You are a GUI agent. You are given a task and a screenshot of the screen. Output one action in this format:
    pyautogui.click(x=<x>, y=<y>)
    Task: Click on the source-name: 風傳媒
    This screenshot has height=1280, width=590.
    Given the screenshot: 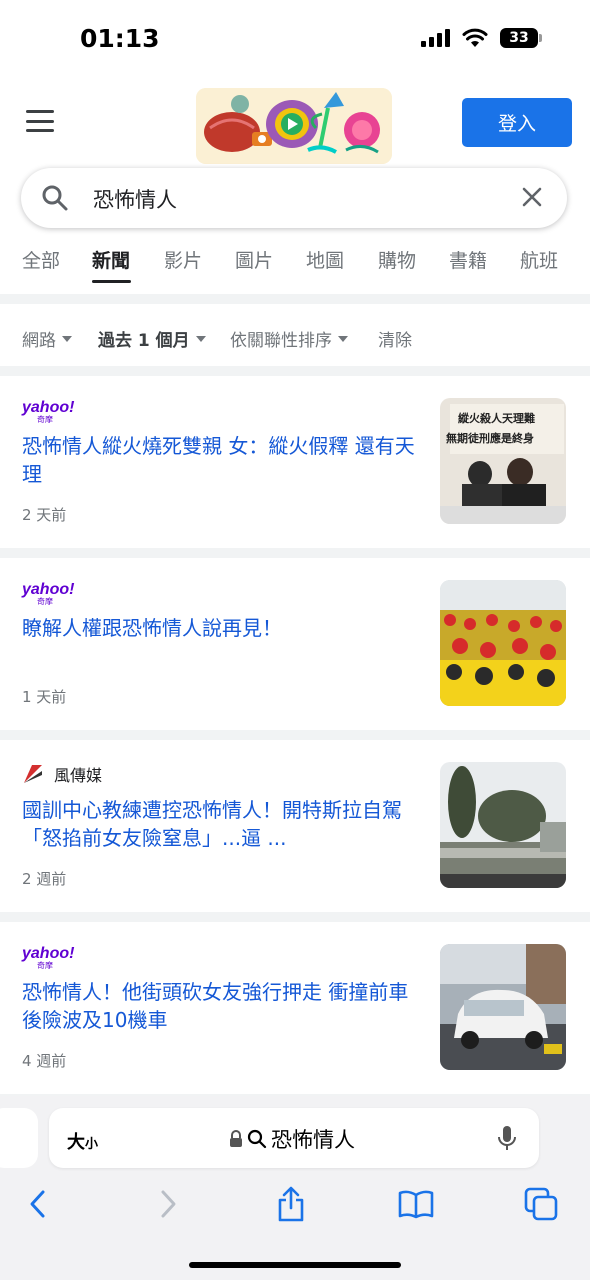 What is the action you would take?
    pyautogui.click(x=78, y=775)
    